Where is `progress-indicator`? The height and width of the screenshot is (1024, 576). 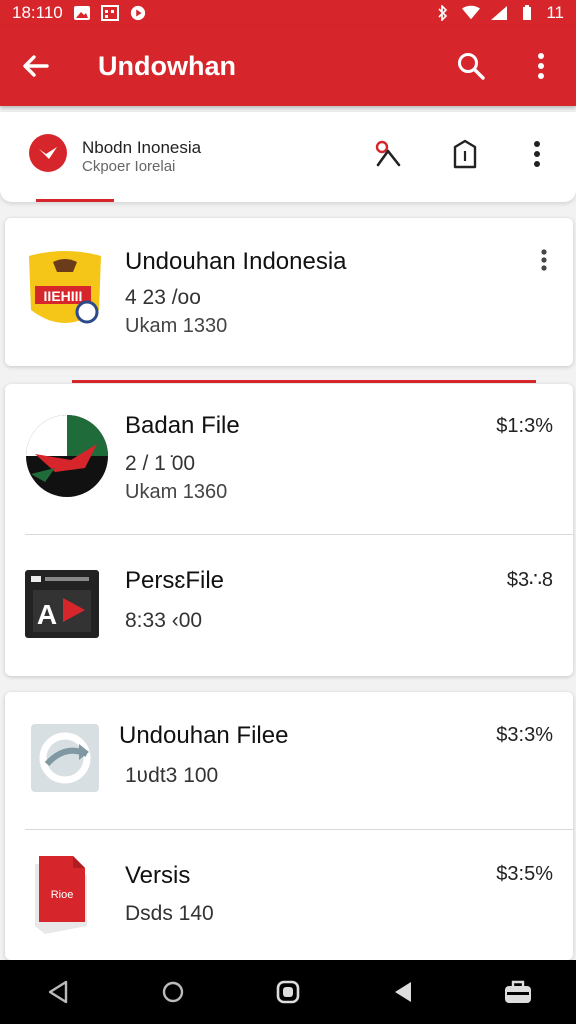
progress-indicator is located at coordinates (304, 381).